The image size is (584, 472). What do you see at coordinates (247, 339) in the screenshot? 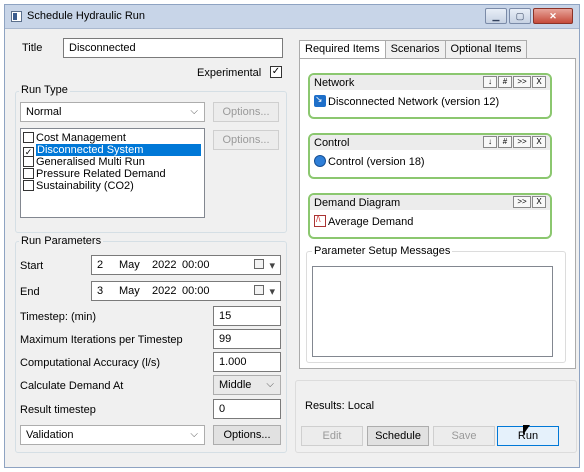
I see `max-iterations-input: 99` at bounding box center [247, 339].